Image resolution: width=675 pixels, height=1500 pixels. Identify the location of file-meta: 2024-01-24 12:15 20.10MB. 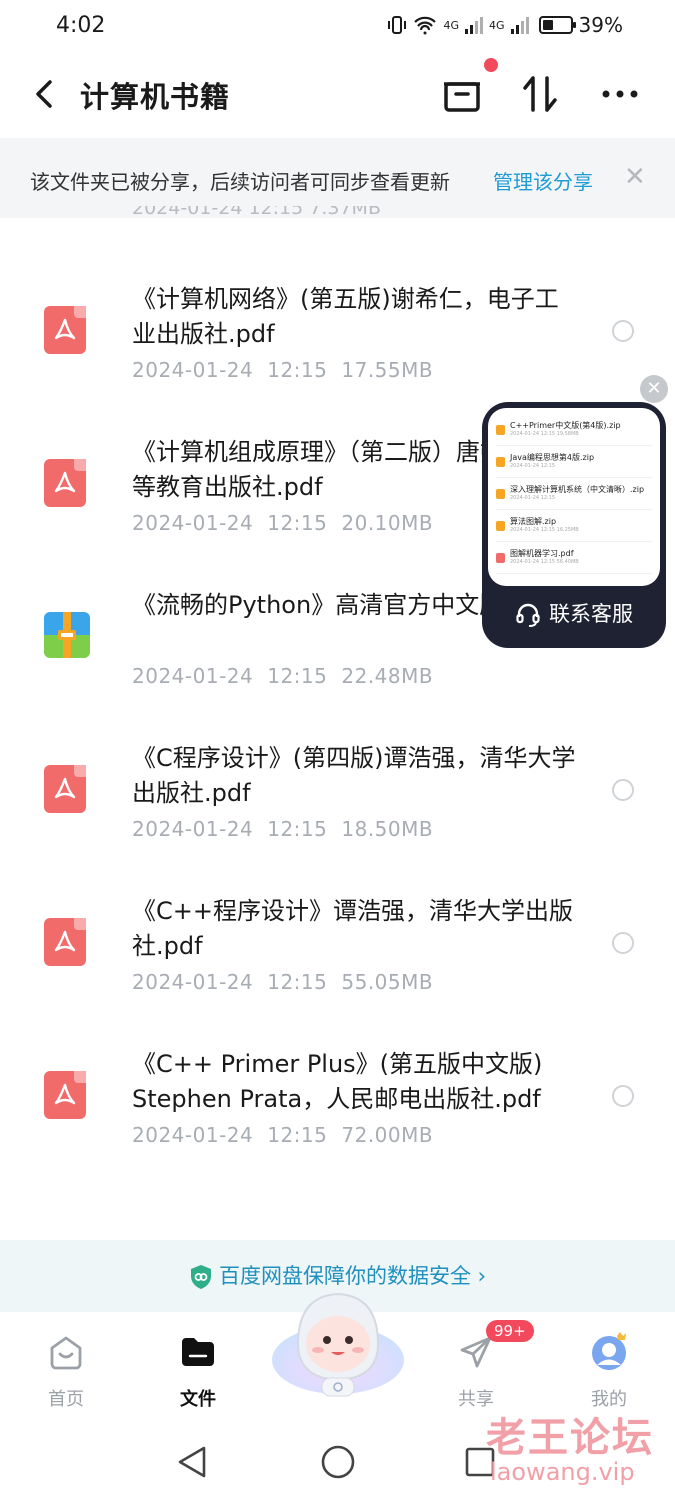
(283, 523).